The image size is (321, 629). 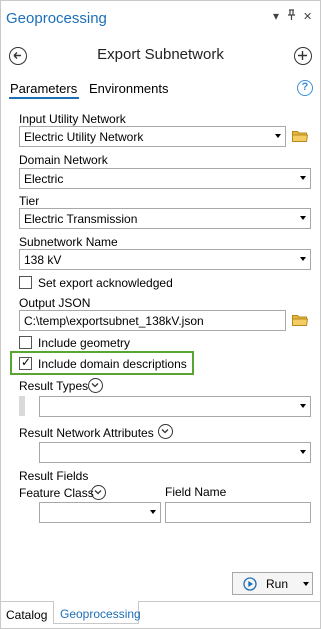 I want to click on include-domain-descriptions-label: Include domain descriptions, so click(x=112, y=364).